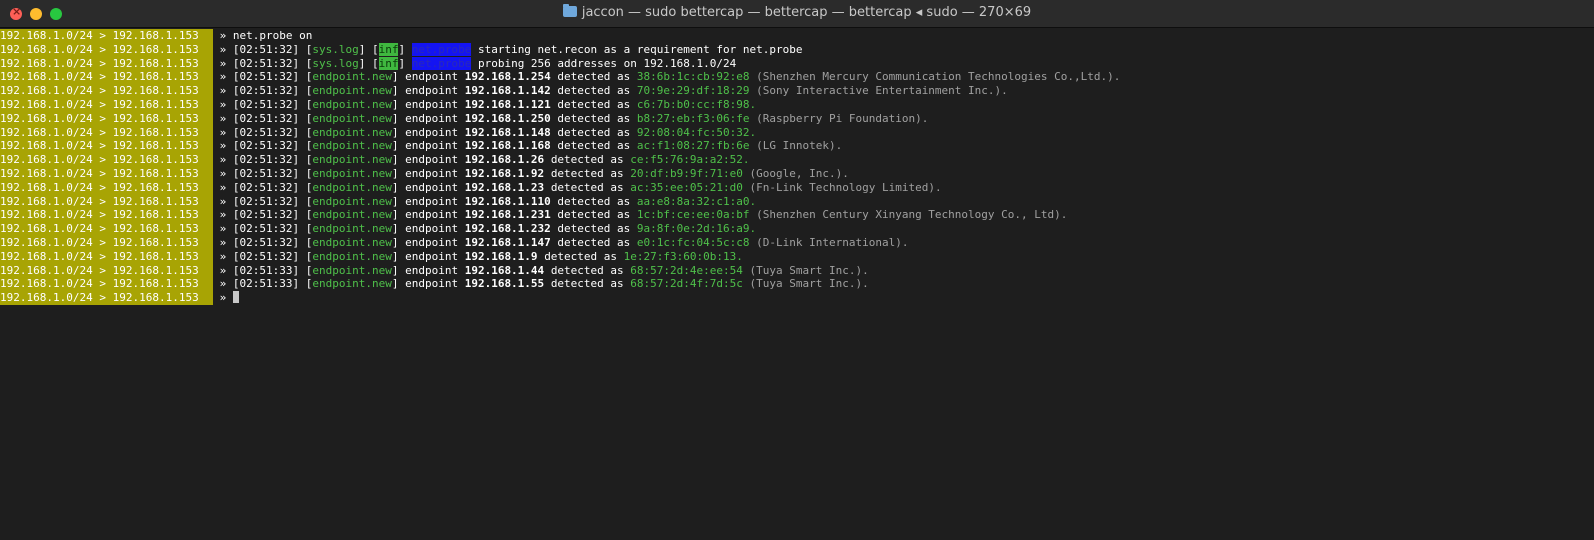 Image resolution: width=1594 pixels, height=540 pixels. I want to click on endpoint-mac: 1e:27:f3:60:0b:13., so click(683, 256).